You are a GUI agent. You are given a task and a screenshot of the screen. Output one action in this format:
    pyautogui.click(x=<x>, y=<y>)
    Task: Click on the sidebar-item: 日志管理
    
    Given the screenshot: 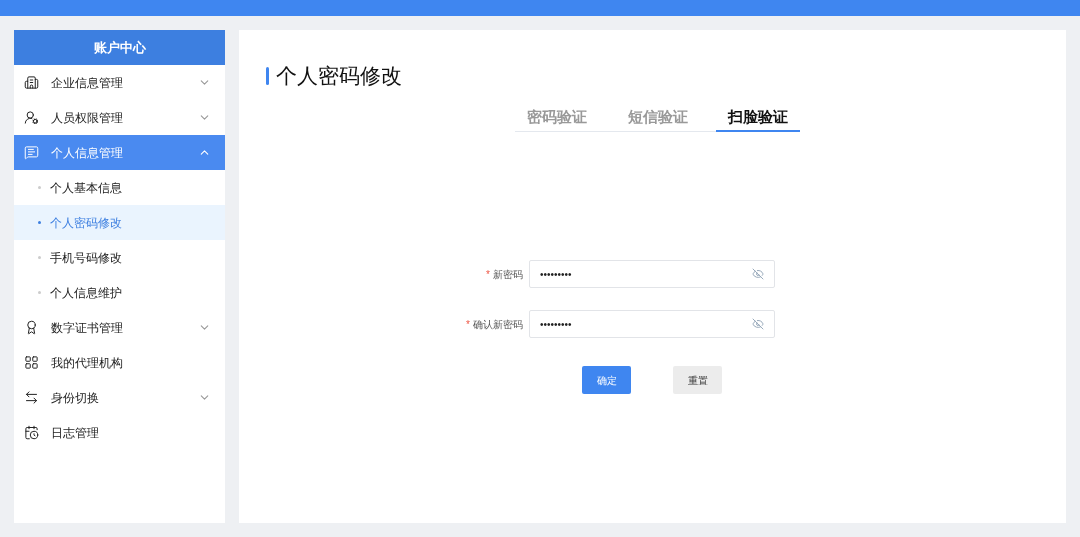 What is the action you would take?
    pyautogui.click(x=119, y=432)
    